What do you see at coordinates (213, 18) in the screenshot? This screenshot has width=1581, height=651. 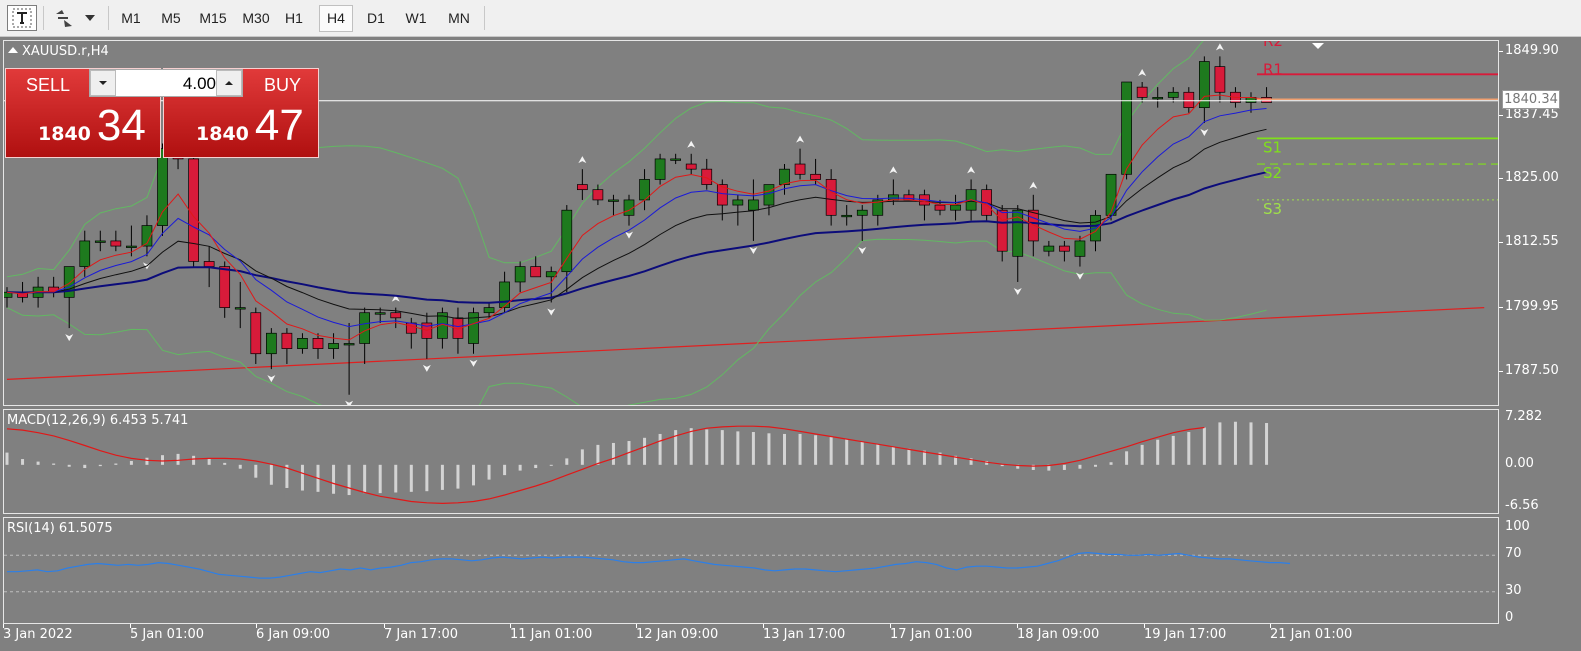 I see `timeframe-m15-button: M15` at bounding box center [213, 18].